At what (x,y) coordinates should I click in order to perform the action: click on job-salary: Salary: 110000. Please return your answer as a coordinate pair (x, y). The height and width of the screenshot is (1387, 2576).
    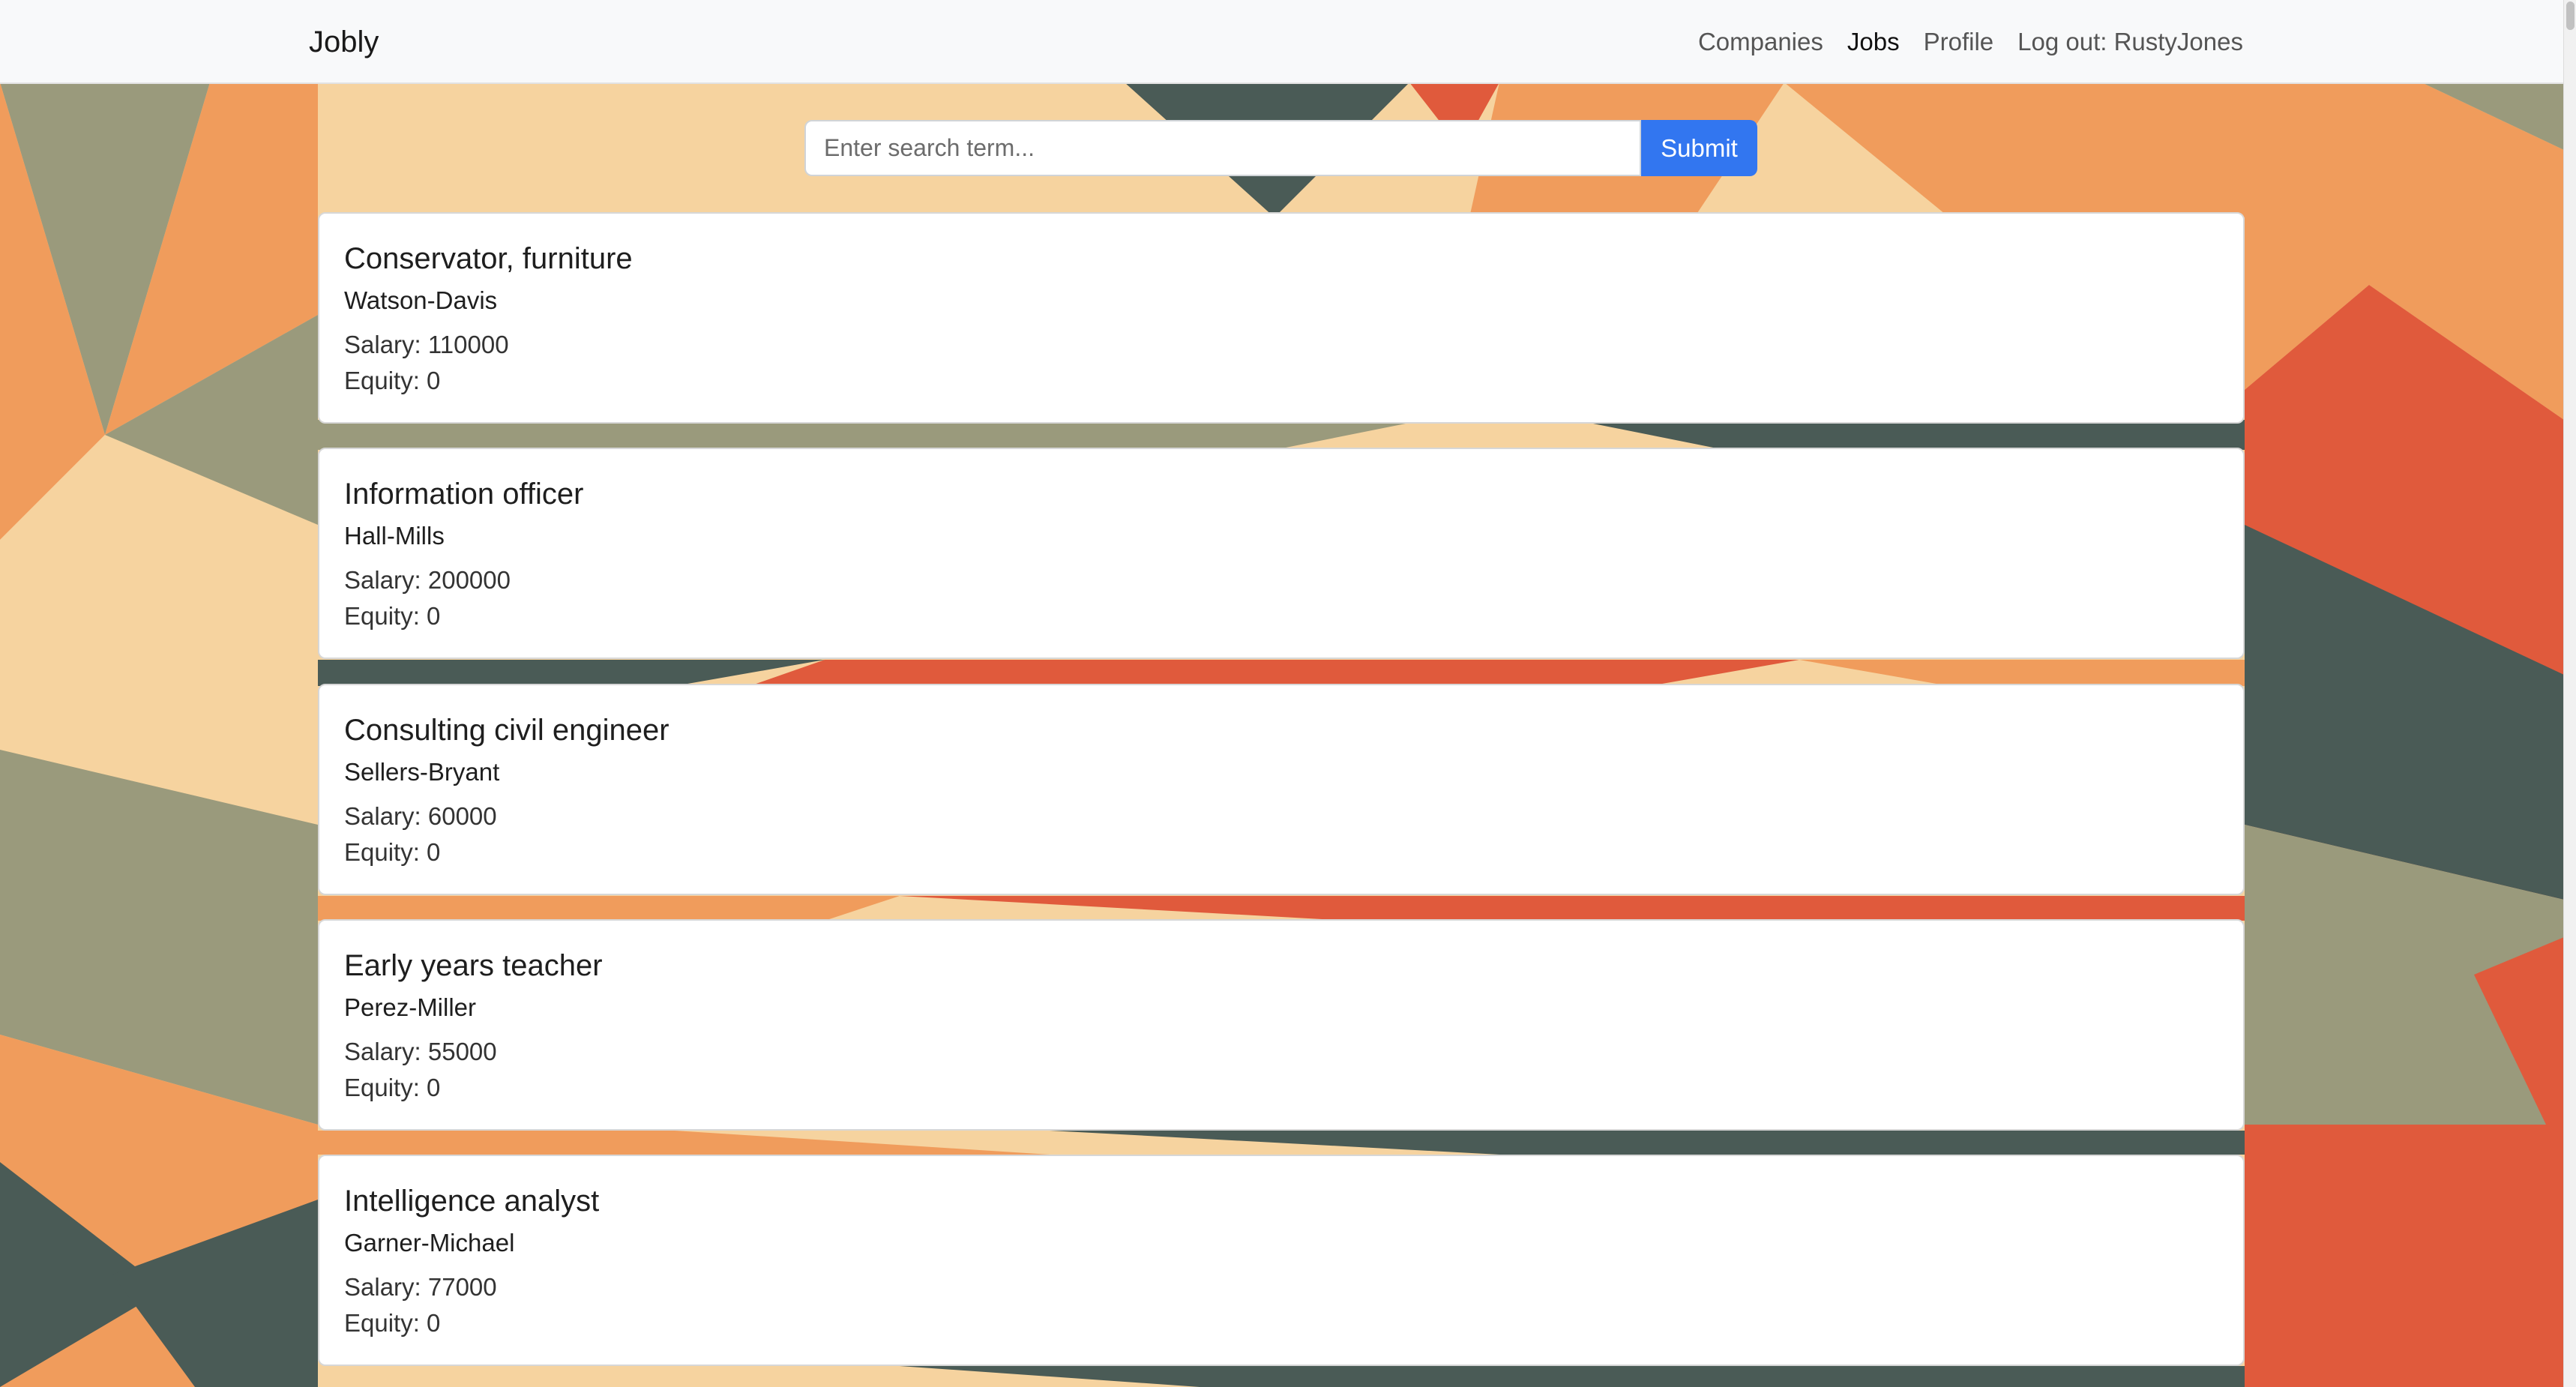
    Looking at the image, I should click on (427, 344).